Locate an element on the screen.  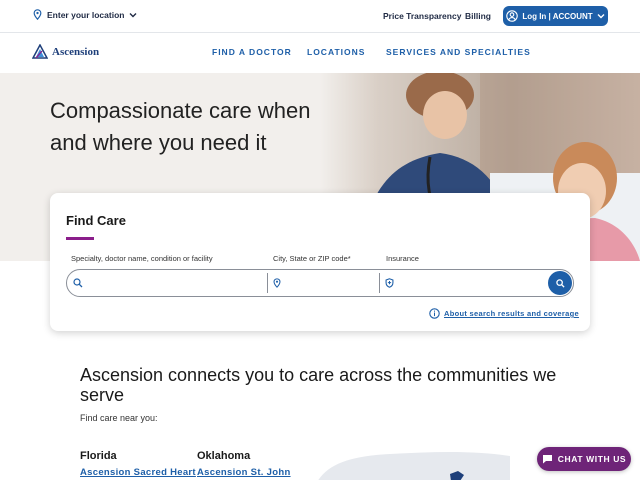
find-care-search-bar is located at coordinates (320, 283).